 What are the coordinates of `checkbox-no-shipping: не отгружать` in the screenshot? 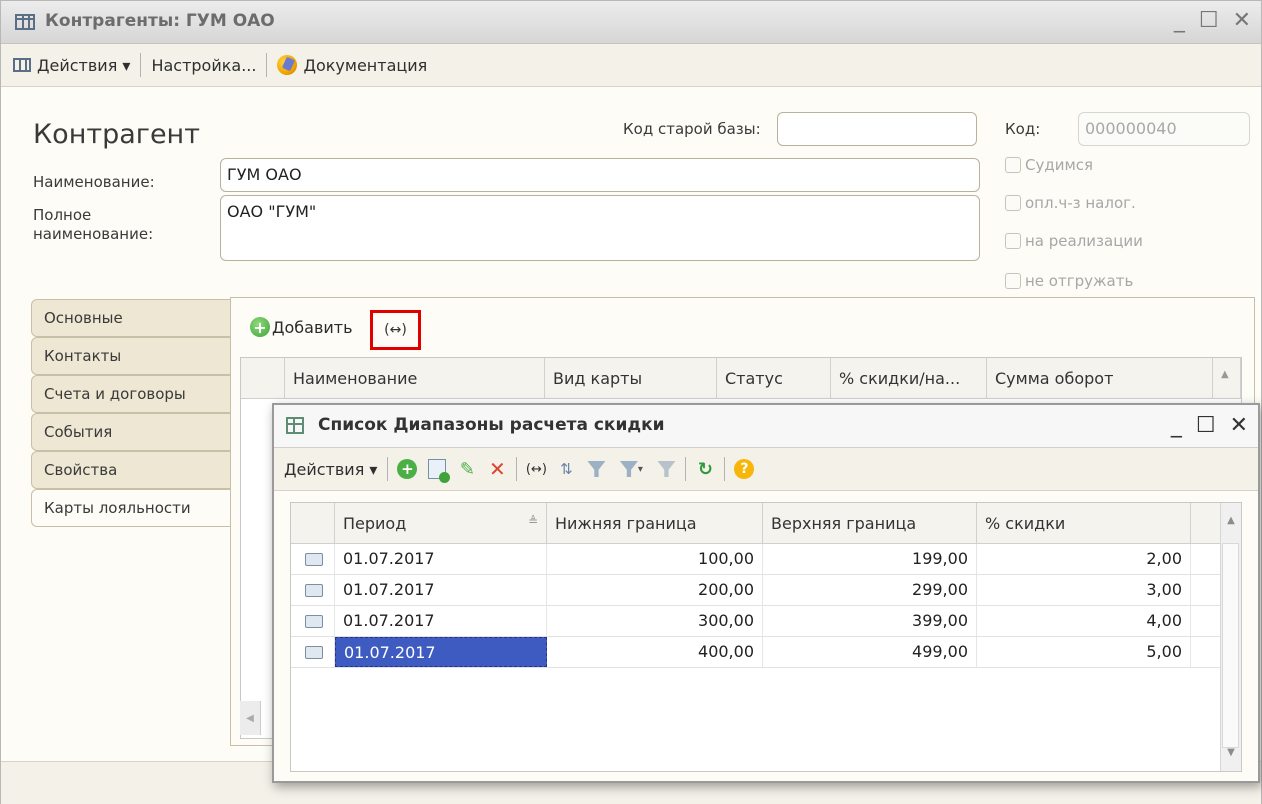 It's located at (1069, 281).